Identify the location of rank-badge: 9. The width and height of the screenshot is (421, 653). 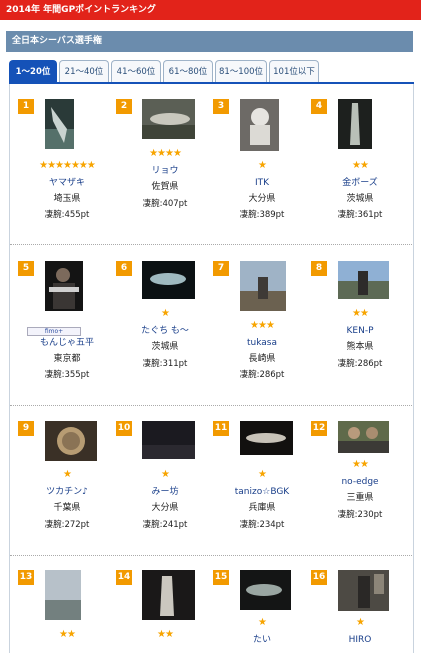
(26, 428).